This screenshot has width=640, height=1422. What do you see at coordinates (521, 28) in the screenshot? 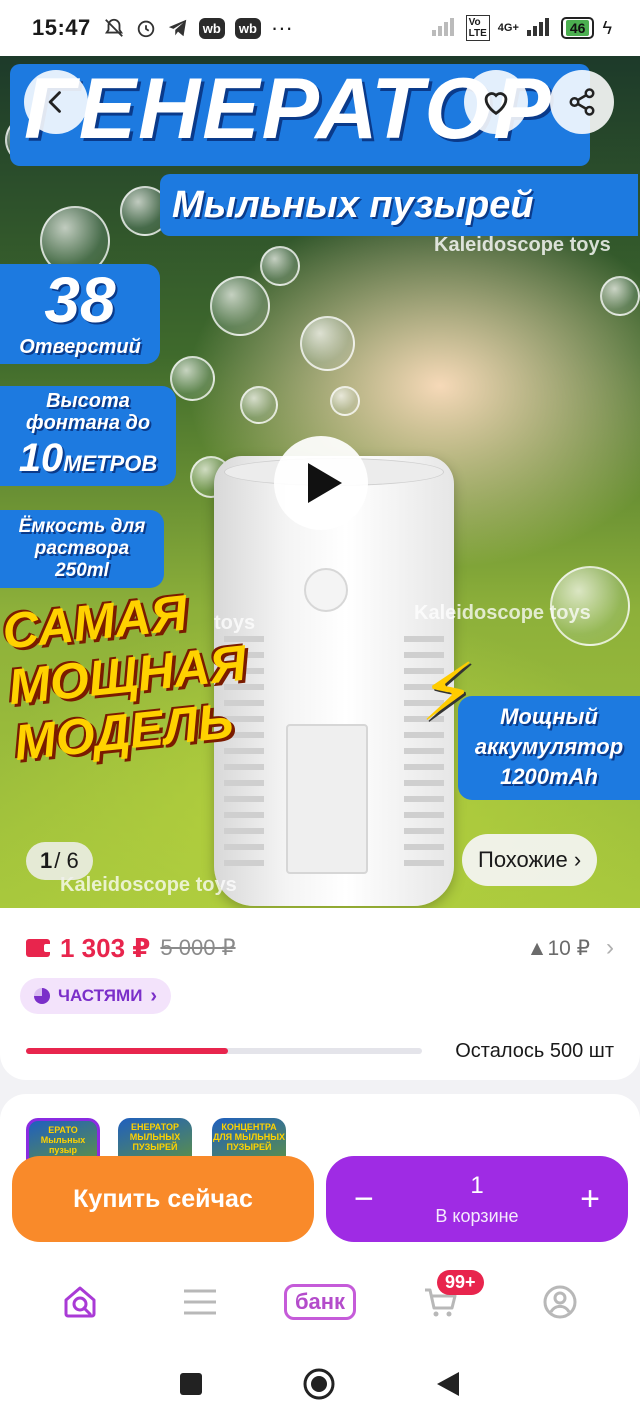
I see `system-indicators: Vo LTE 4G+ 46 ϟ` at bounding box center [521, 28].